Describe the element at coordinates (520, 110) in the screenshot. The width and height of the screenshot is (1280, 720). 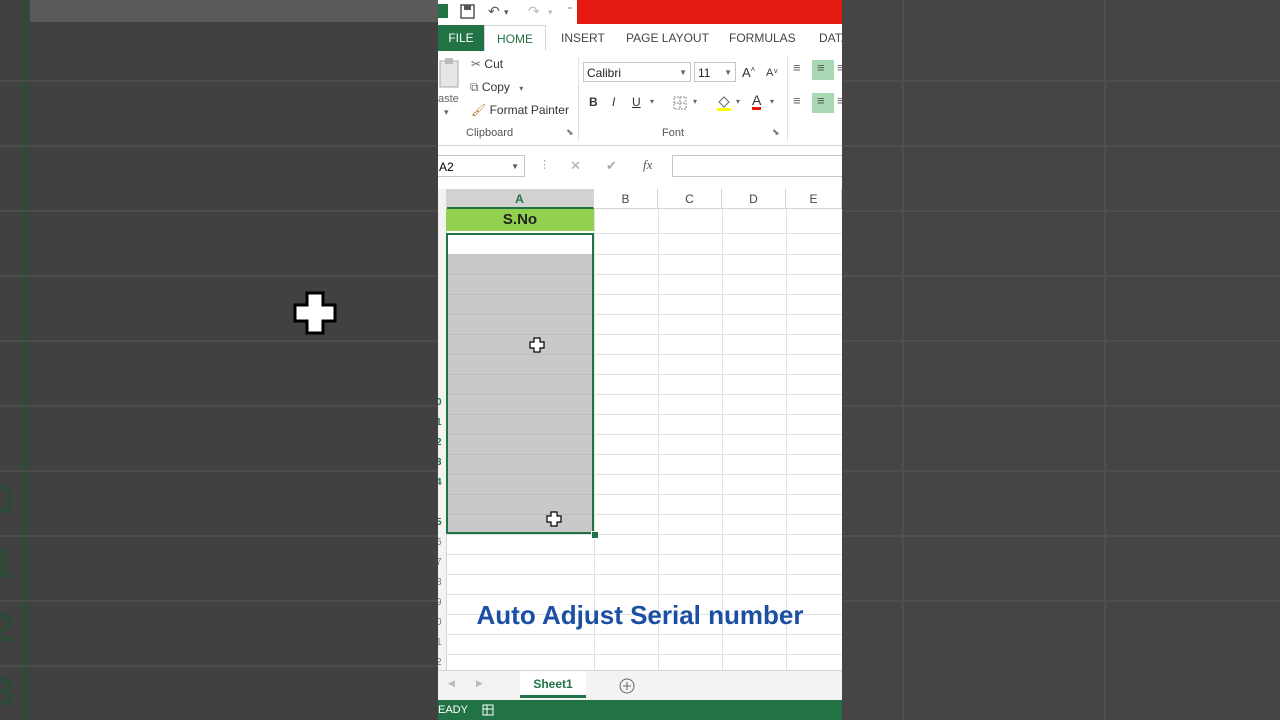
I see `format-painter-button: 🖌 Format Painter` at that location.